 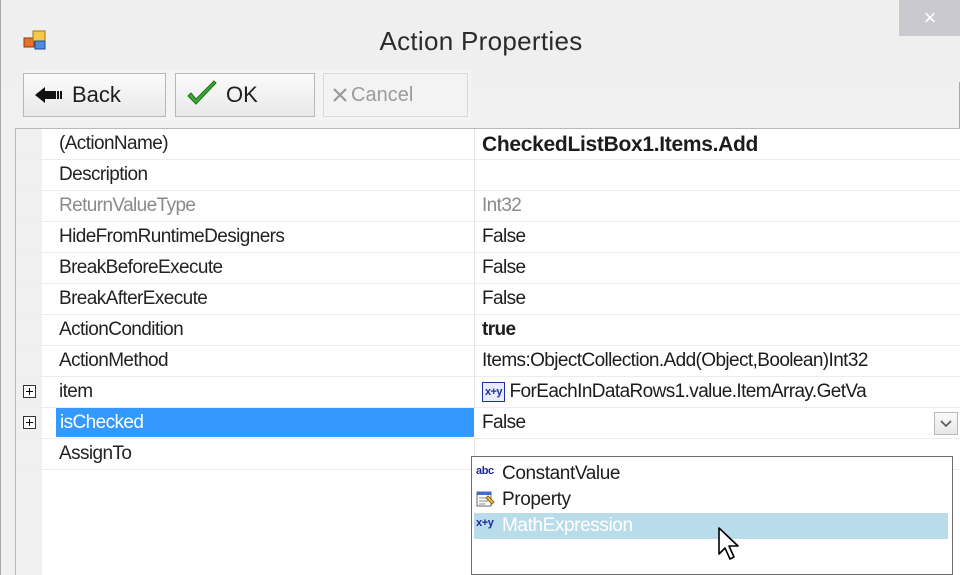 I want to click on close-icon: ×, so click(x=930, y=17).